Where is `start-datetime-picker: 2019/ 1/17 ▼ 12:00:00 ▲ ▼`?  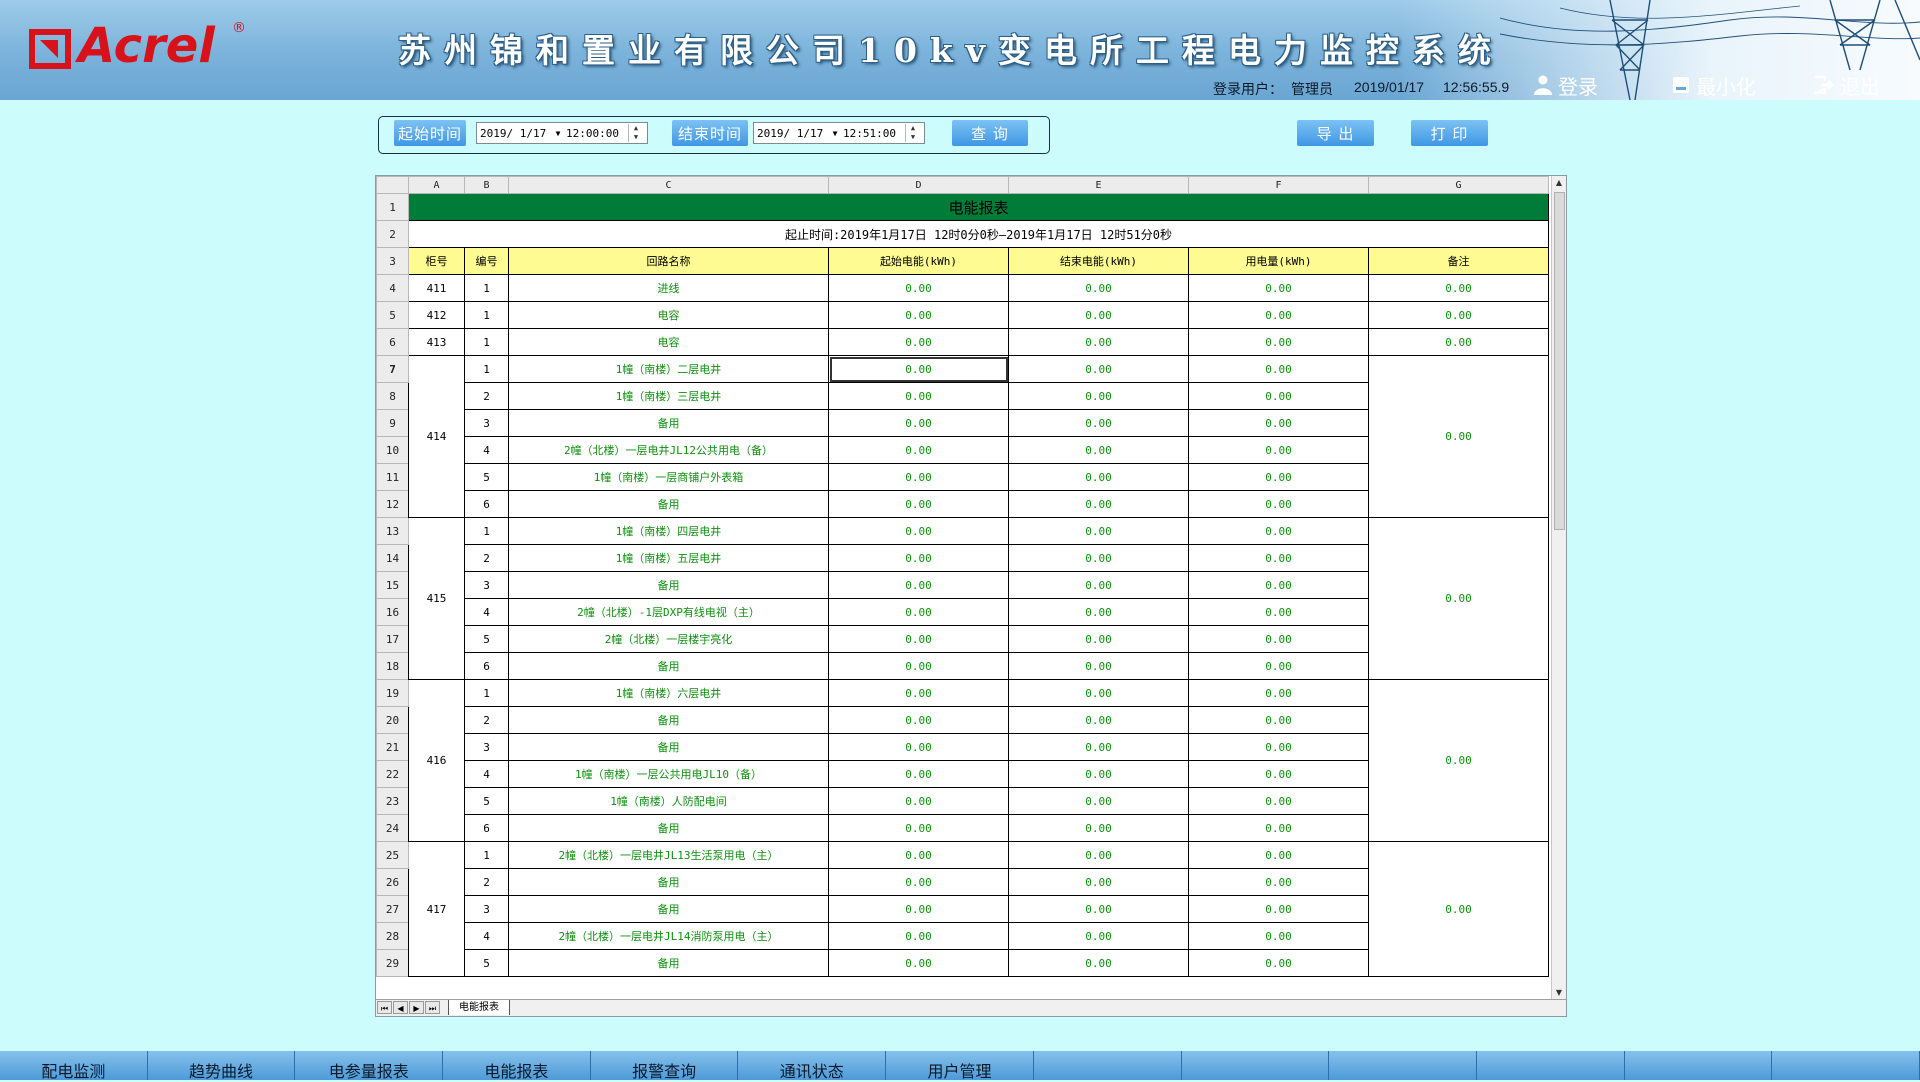 start-datetime-picker: 2019/ 1/17 ▼ 12:00:00 ▲ ▼ is located at coordinates (562, 133).